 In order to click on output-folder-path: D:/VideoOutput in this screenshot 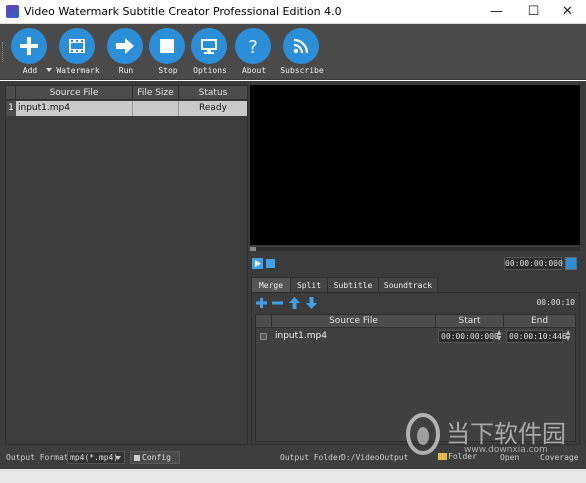, I will do `click(374, 457)`.